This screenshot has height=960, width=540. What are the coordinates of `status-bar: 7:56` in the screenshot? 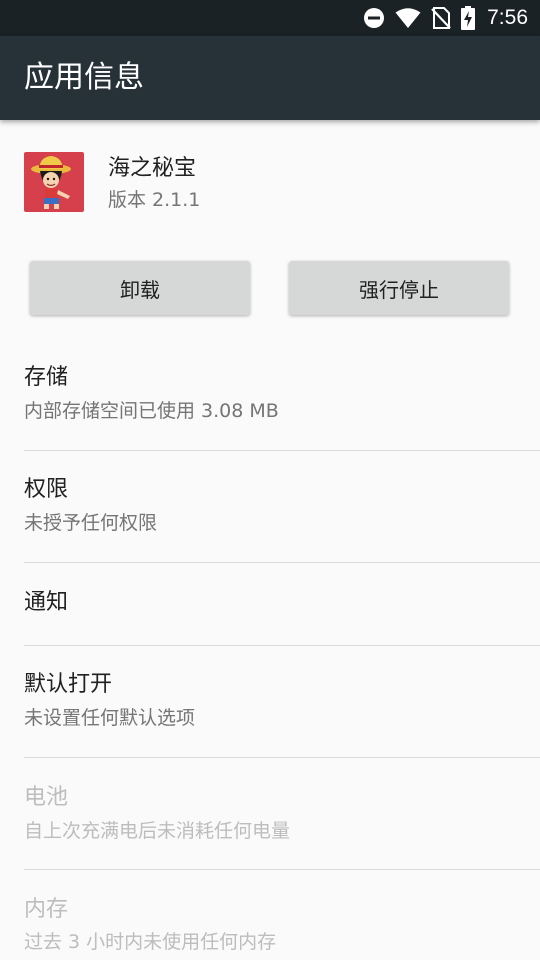 It's located at (270, 18).